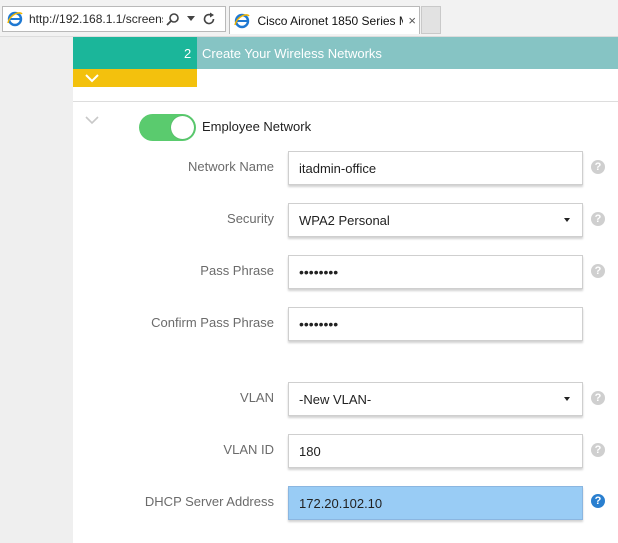 The width and height of the screenshot is (618, 543). What do you see at coordinates (319, 324) in the screenshot?
I see `confirm-pass-phrase-value: ••••••••` at bounding box center [319, 324].